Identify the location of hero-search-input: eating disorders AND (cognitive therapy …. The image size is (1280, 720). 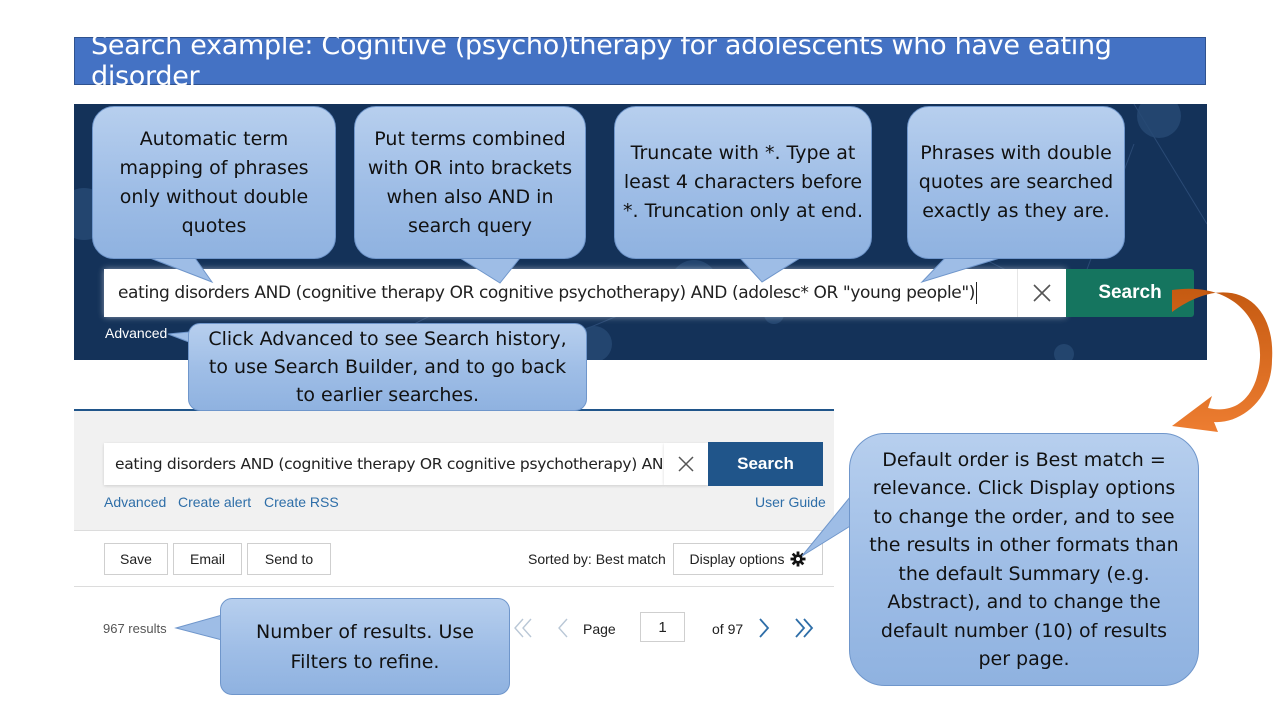
(585, 293).